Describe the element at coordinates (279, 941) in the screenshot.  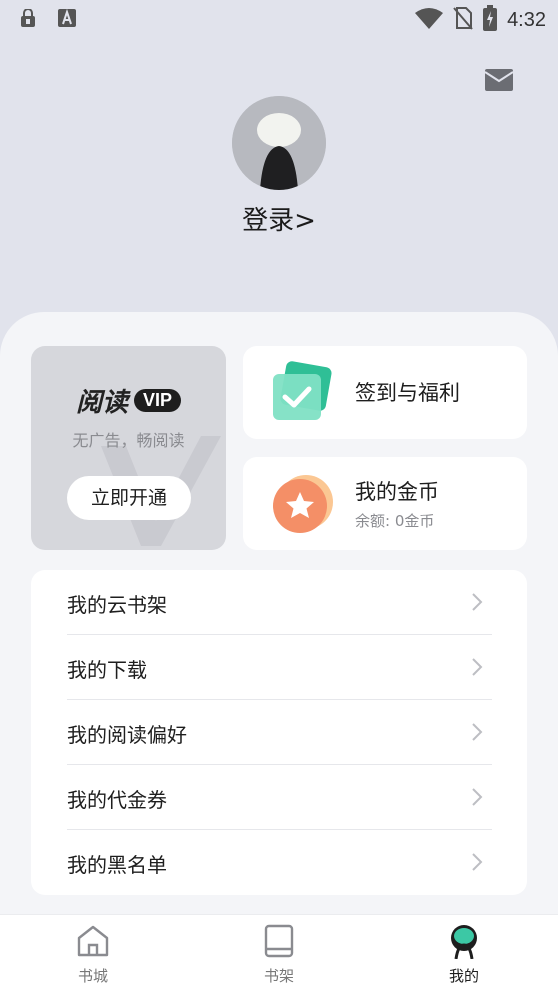
I see `book-icon` at that location.